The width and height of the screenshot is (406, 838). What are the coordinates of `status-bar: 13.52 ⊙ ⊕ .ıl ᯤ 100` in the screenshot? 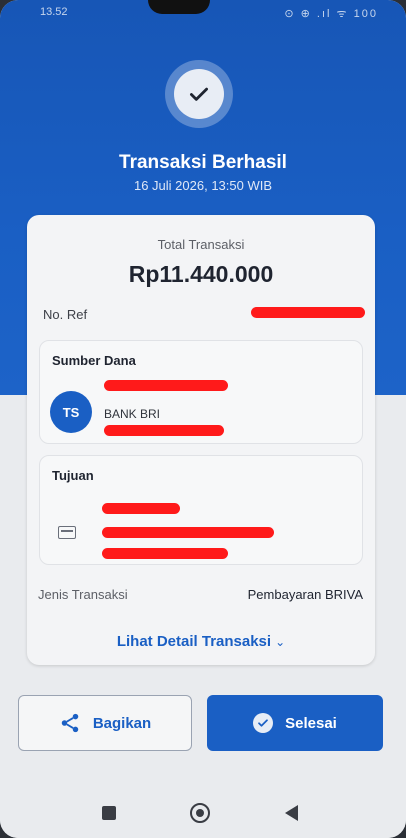 It's located at (209, 15).